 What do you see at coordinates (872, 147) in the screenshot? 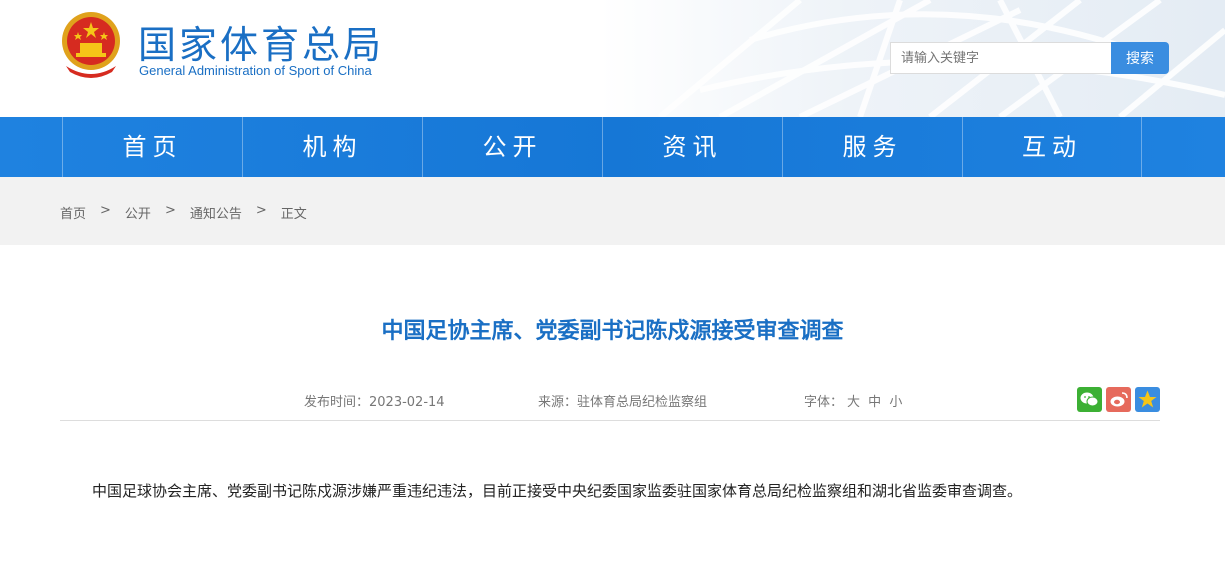
I see `nav-item-services: 服务` at bounding box center [872, 147].